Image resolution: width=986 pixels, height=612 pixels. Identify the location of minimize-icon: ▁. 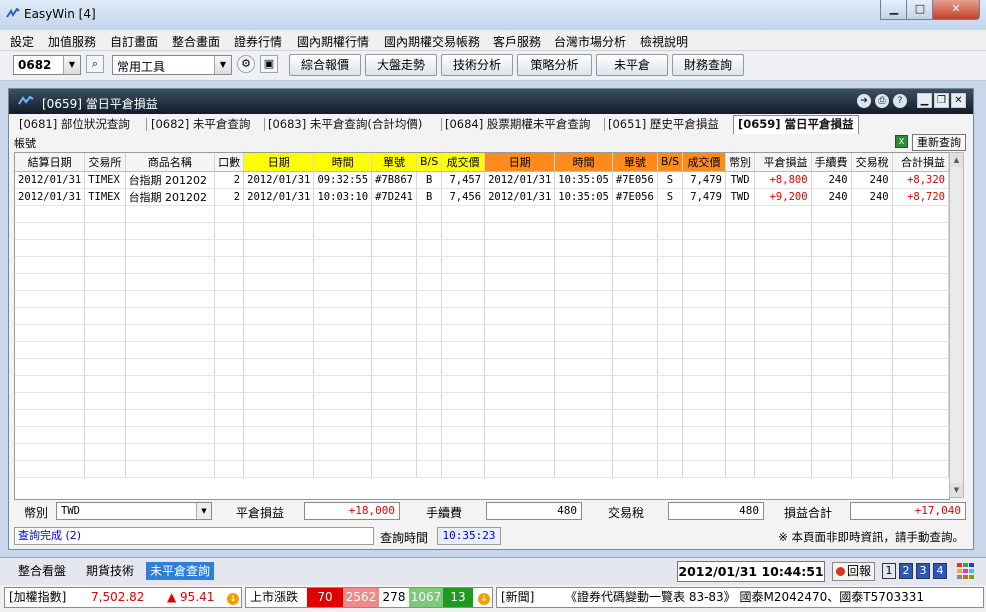
(894, 8).